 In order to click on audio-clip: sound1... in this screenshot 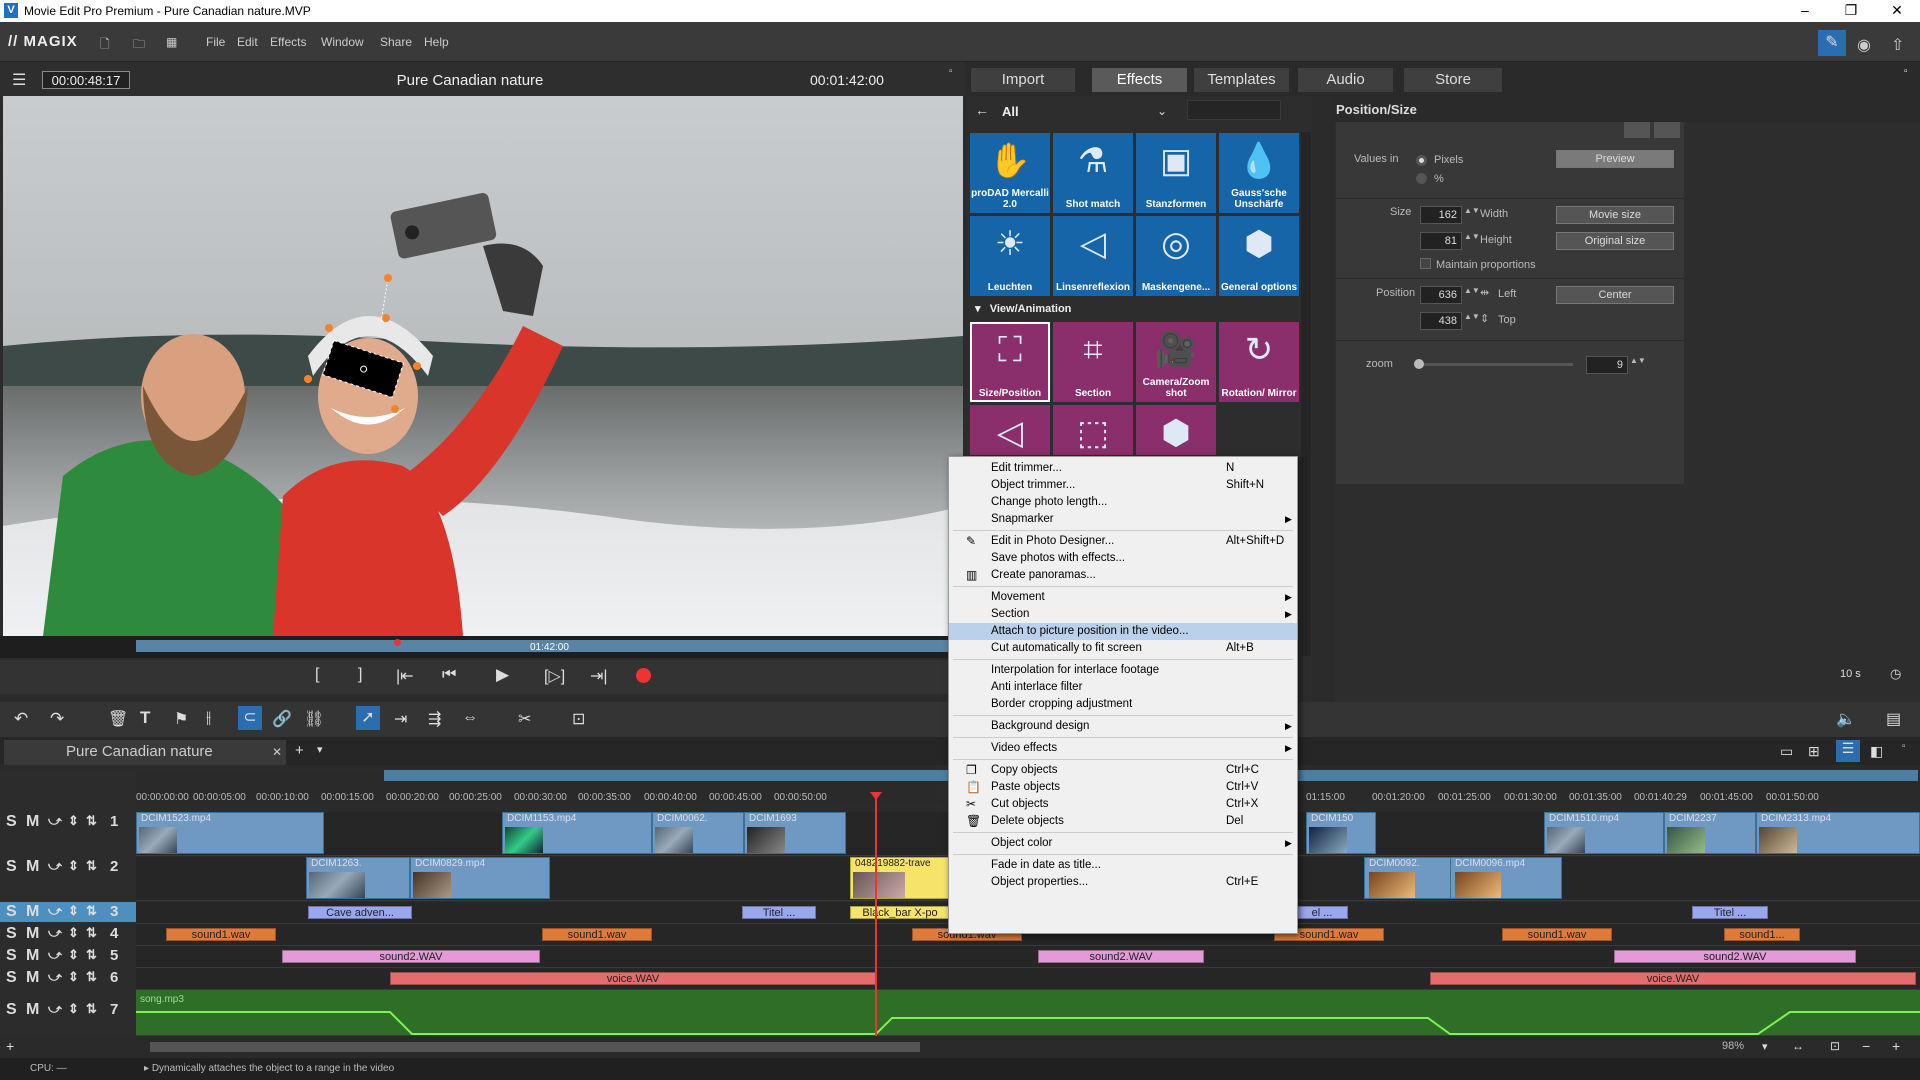, I will do `click(1762, 934)`.